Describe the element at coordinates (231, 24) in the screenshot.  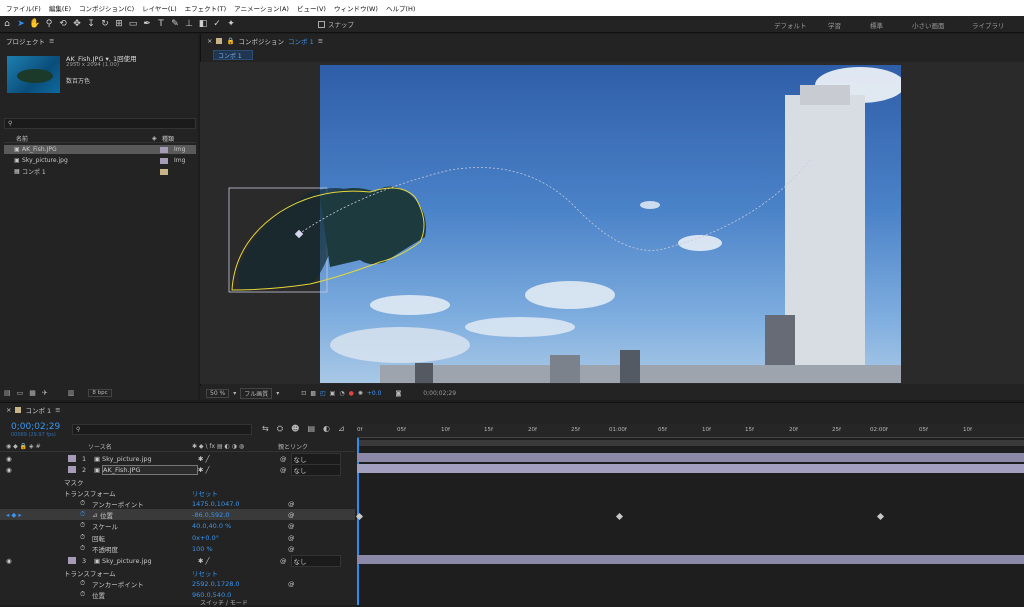
I see `puppet-tool-icon: ✦` at that location.